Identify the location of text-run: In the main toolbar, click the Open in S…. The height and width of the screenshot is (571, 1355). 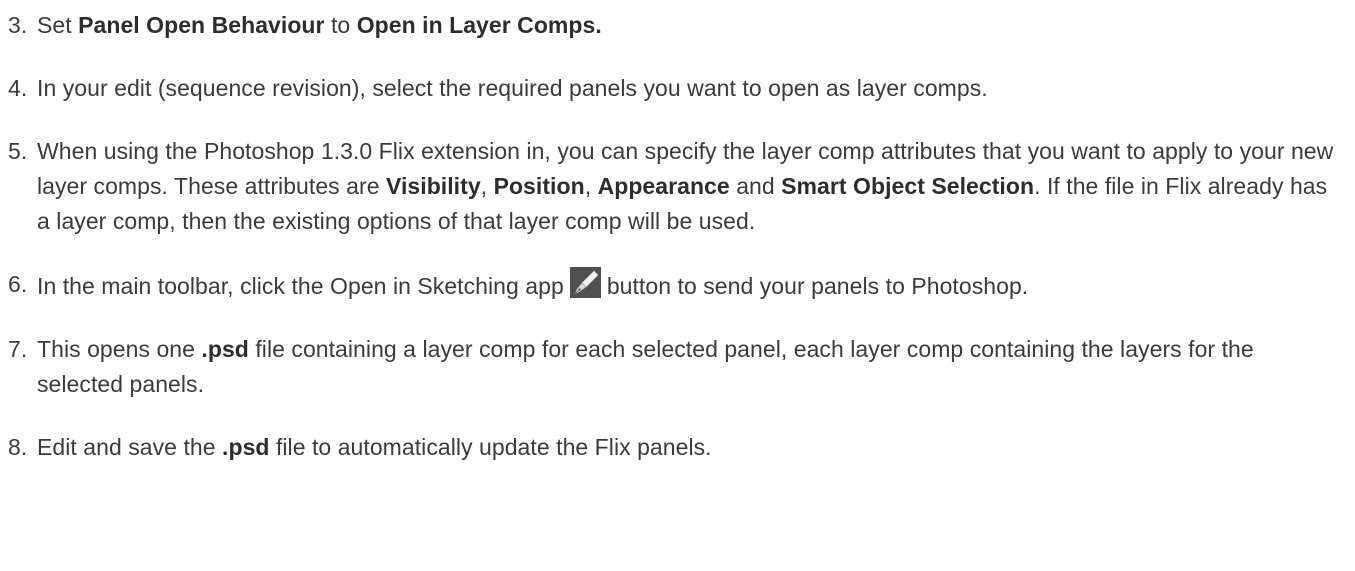
(300, 286).